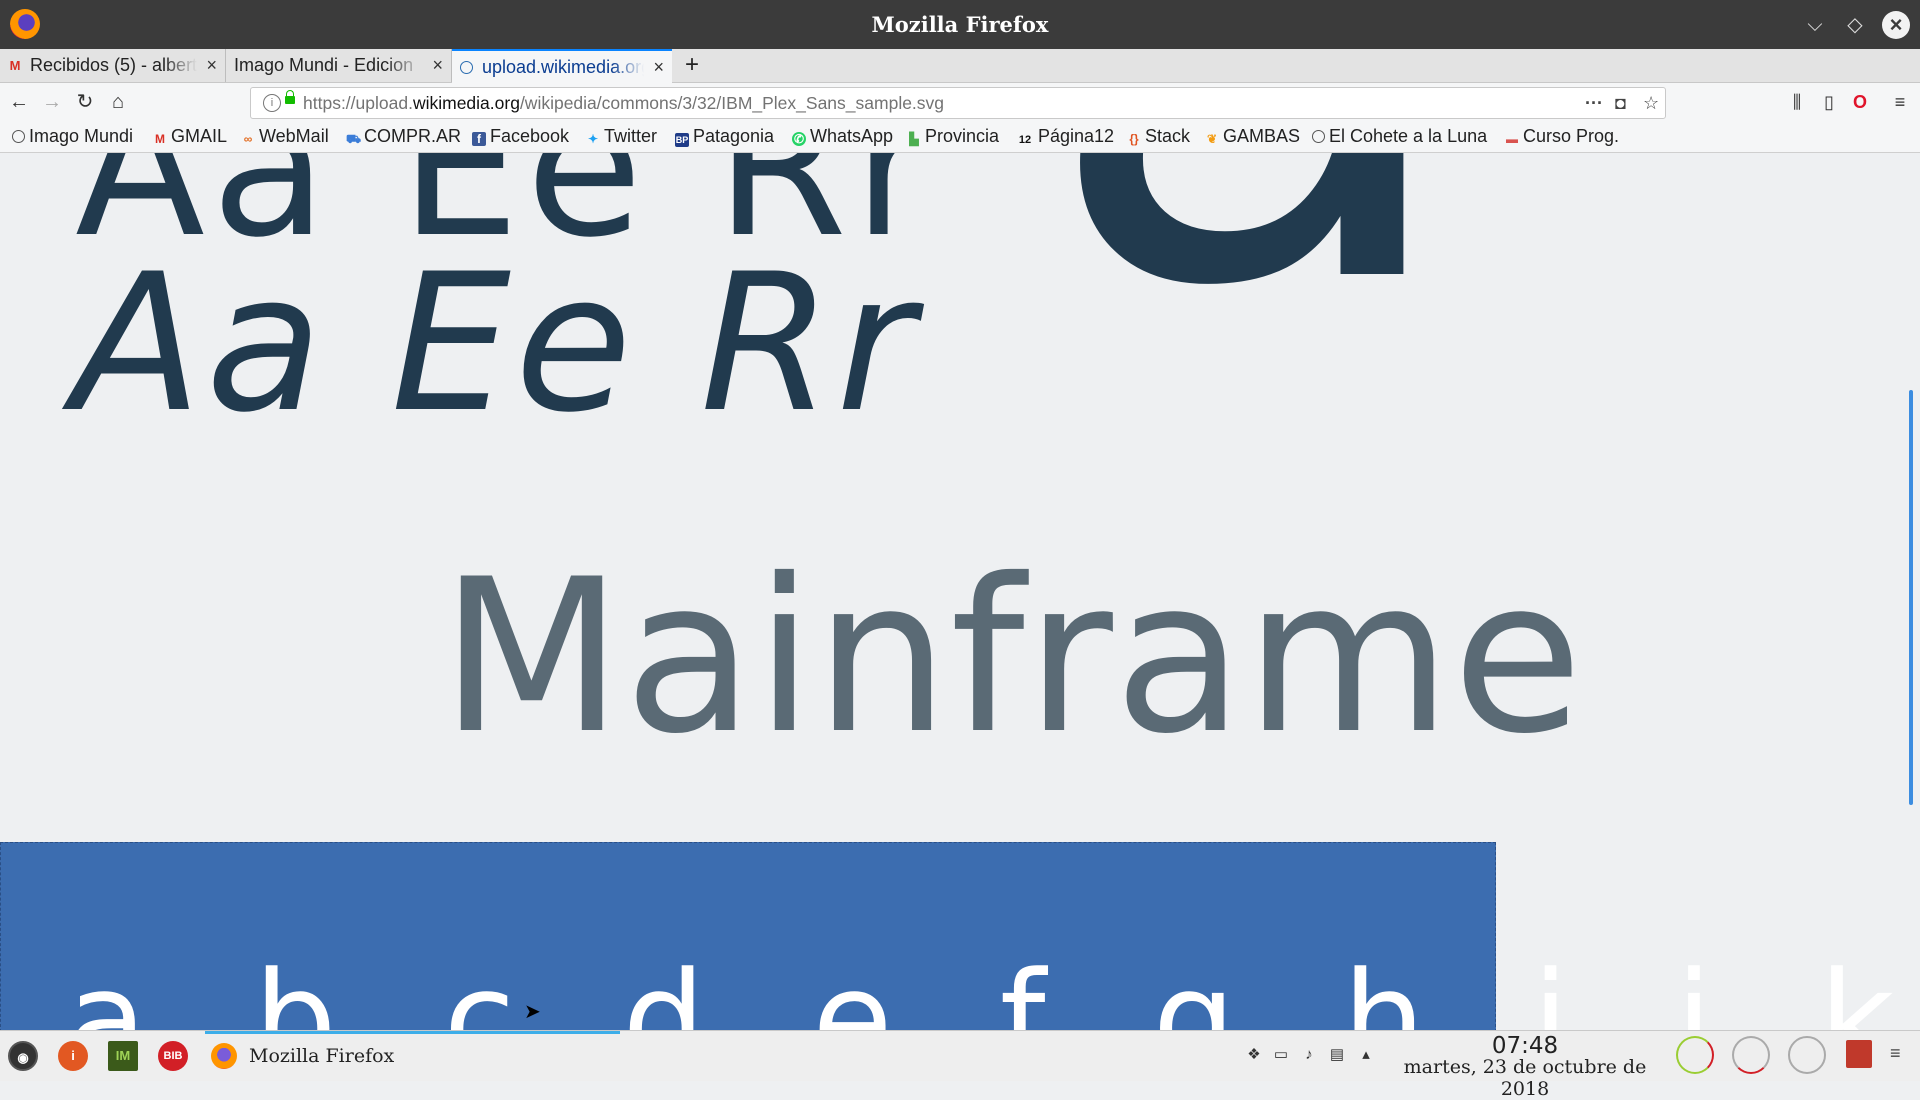 The image size is (1920, 1100). Describe the element at coordinates (1620, 103) in the screenshot. I see `pocket-icon: ◘` at that location.